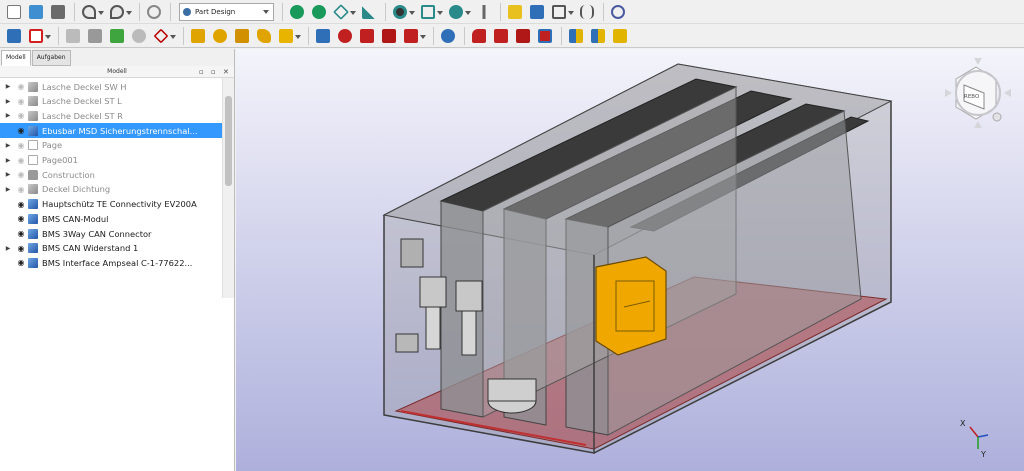  Describe the element at coordinates (58, 12) in the screenshot. I see `save-icon` at that location.